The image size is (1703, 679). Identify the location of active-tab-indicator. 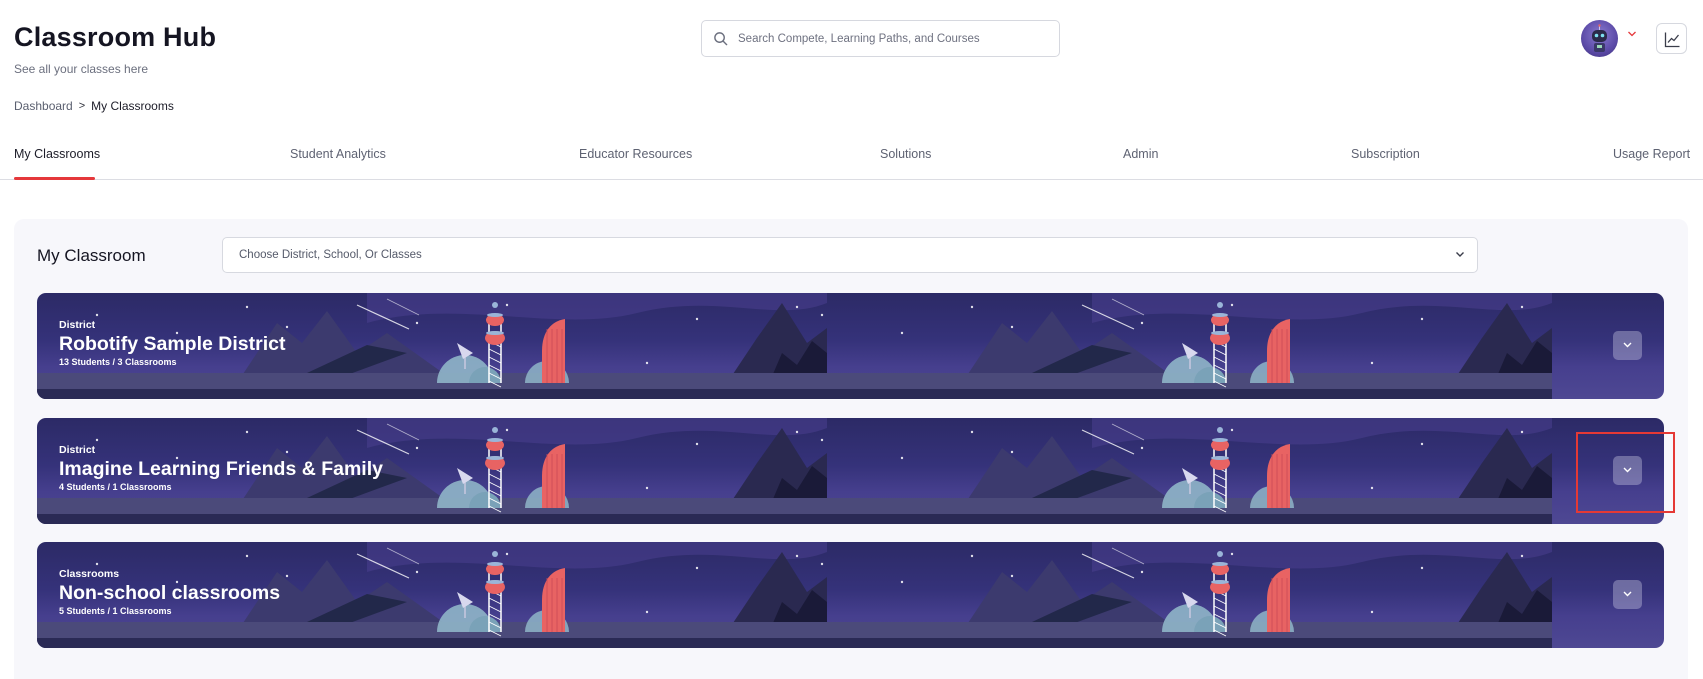
(54, 178).